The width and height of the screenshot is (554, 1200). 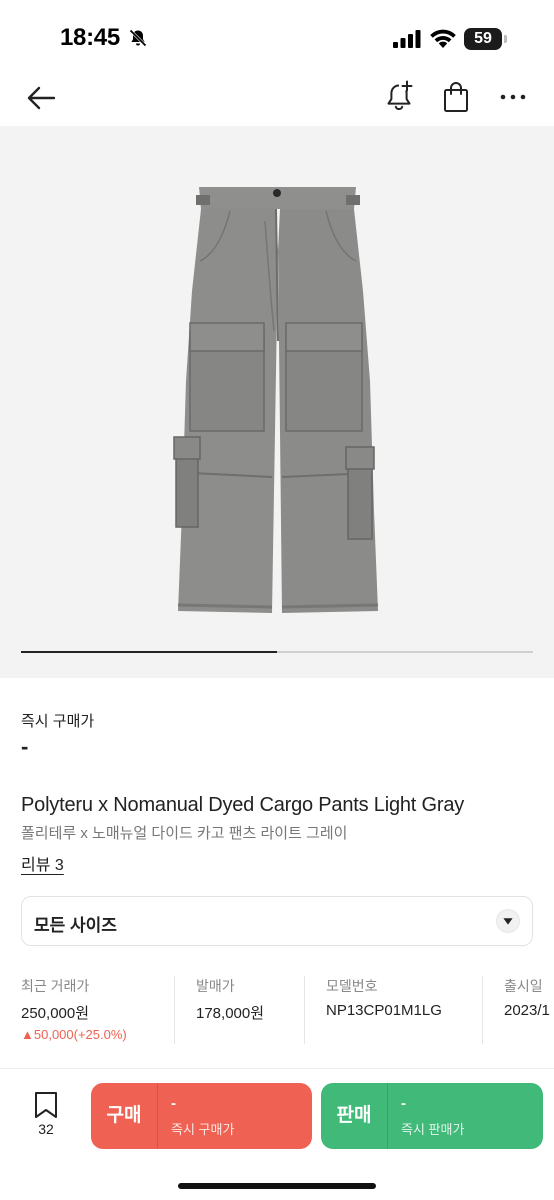 What do you see at coordinates (403, 1103) in the screenshot?
I see `sell-button-price: -` at bounding box center [403, 1103].